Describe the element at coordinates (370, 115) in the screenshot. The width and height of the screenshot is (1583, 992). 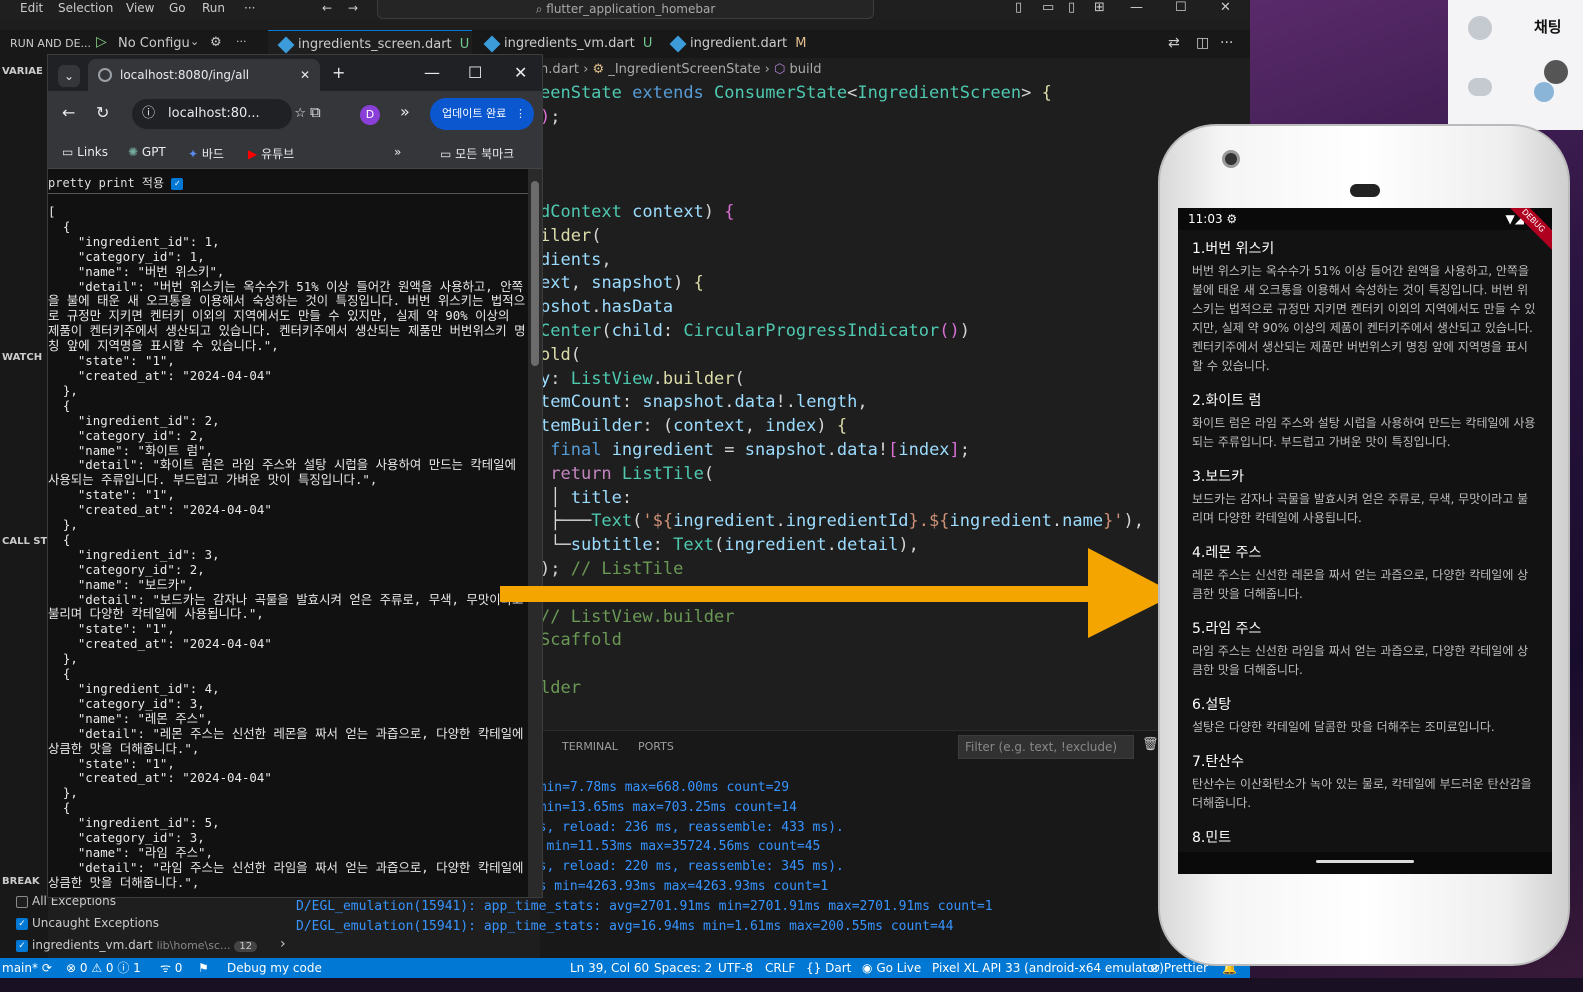
I see `profile-avatar: D` at that location.